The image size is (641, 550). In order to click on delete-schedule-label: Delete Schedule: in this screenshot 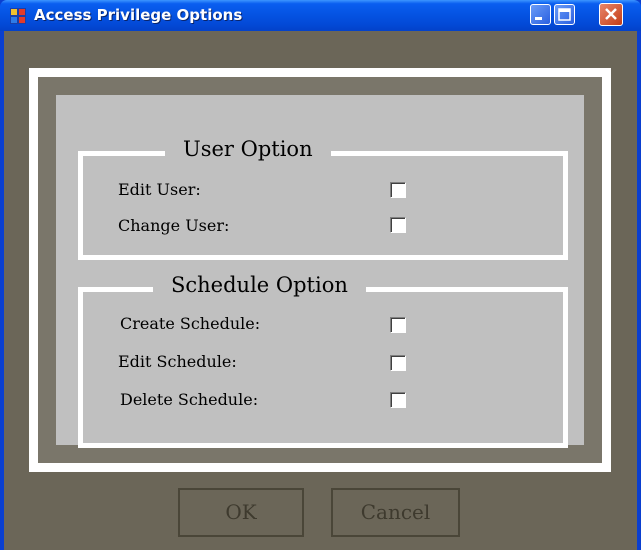, I will do `click(189, 399)`.